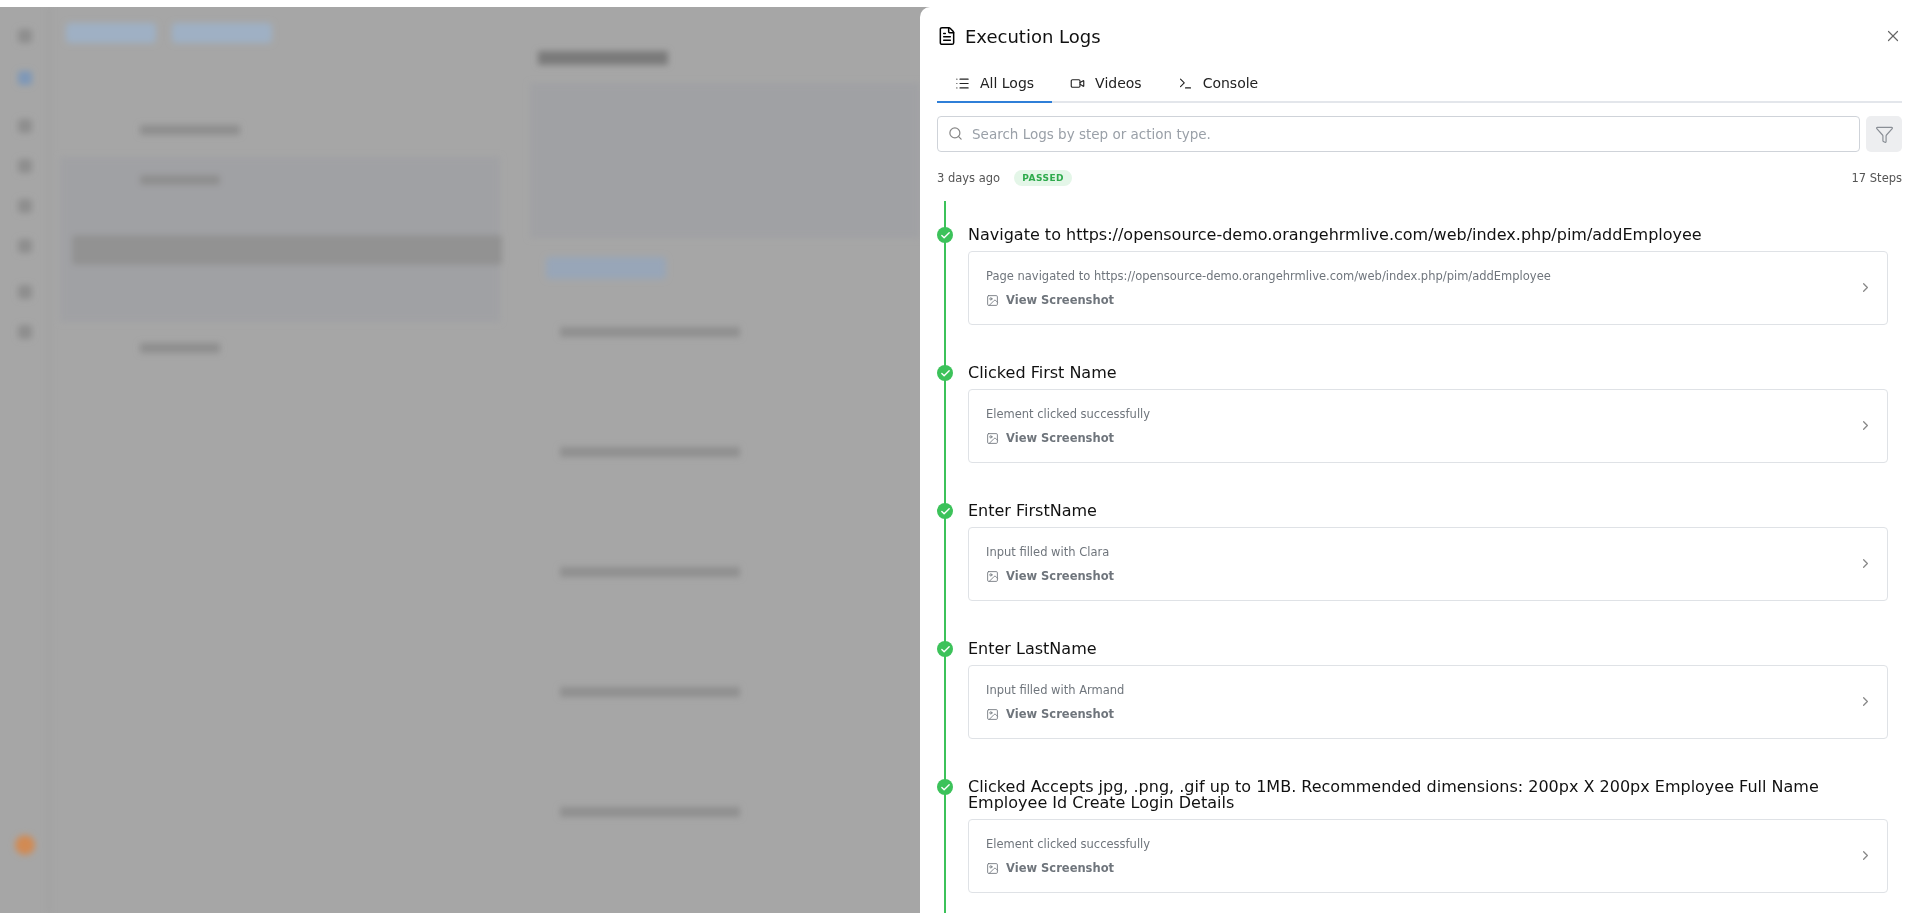  What do you see at coordinates (947, 36) in the screenshot?
I see `document-icon` at bounding box center [947, 36].